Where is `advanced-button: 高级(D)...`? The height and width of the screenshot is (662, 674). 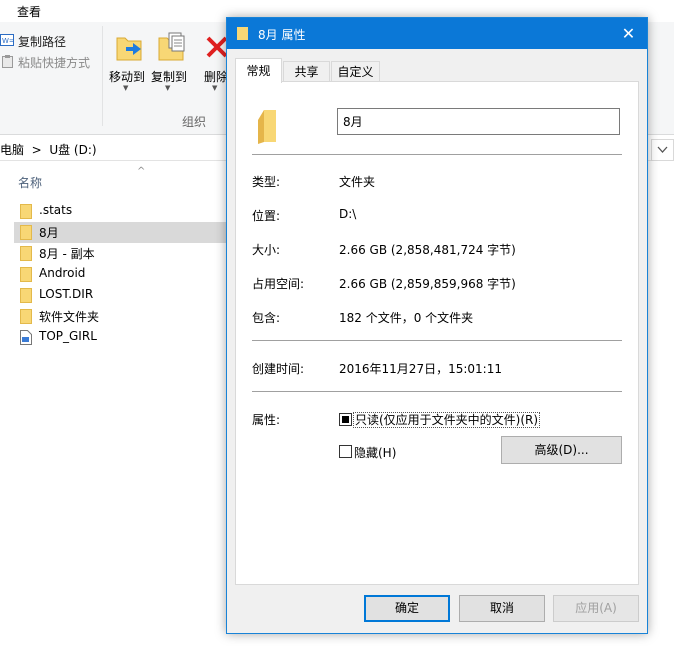
advanced-button: 高级(D)... is located at coordinates (561, 450).